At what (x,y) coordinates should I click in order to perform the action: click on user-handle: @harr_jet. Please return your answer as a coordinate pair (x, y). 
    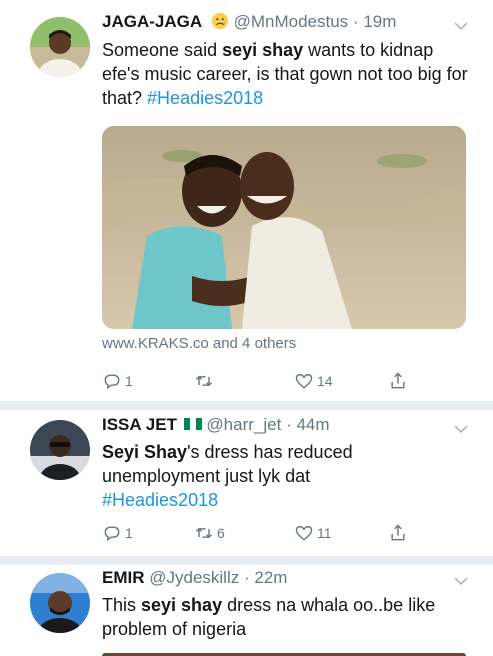
    Looking at the image, I should click on (243, 424).